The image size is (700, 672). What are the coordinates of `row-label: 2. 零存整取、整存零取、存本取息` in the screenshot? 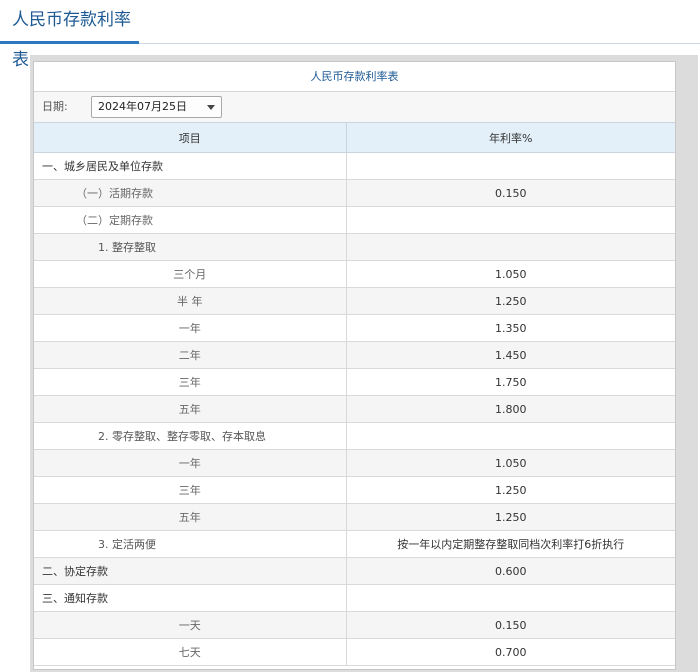 It's located at (190, 436).